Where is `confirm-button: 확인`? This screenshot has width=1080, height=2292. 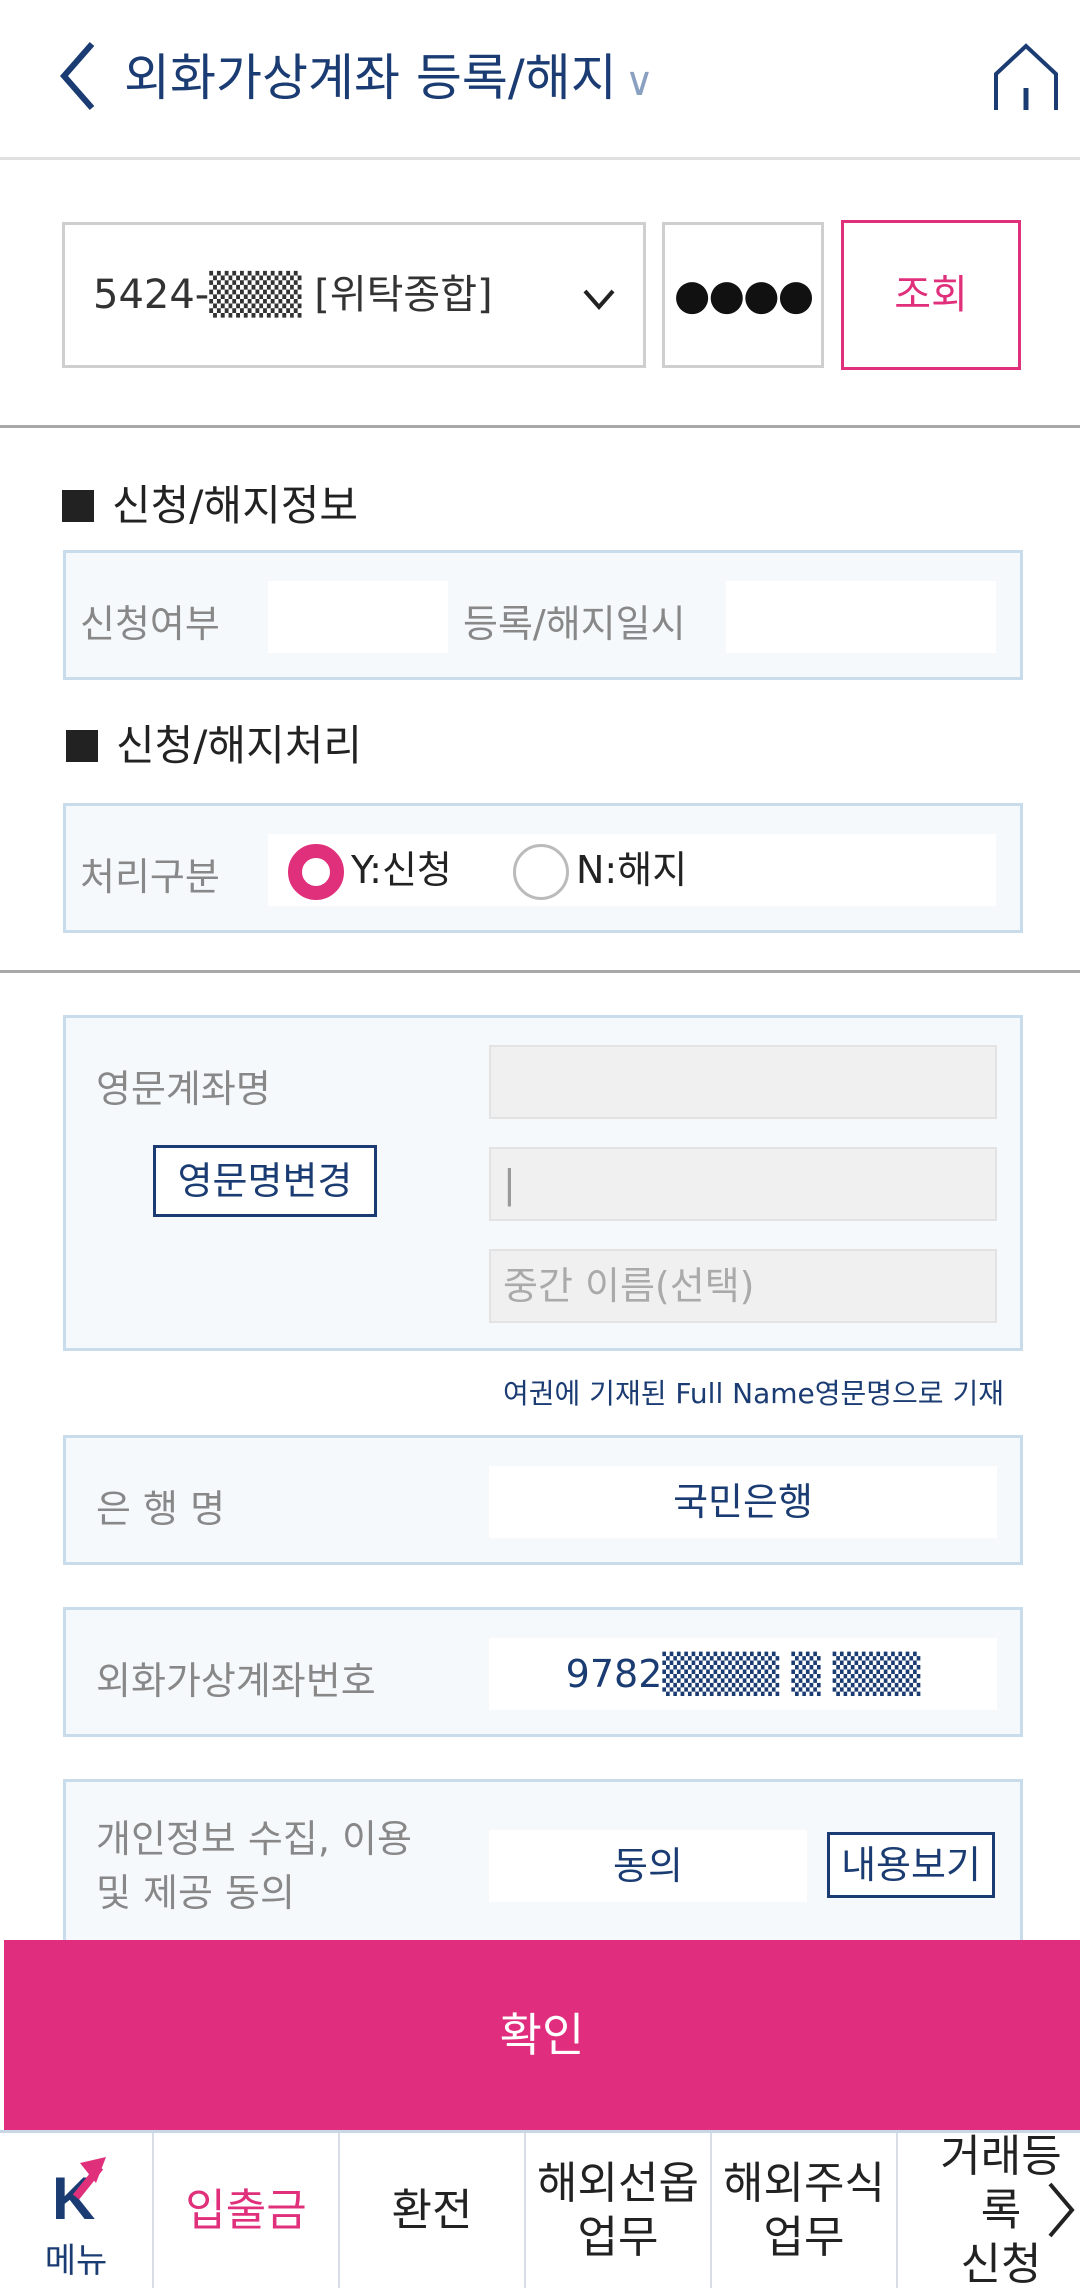 confirm-button: 확인 is located at coordinates (542, 2035).